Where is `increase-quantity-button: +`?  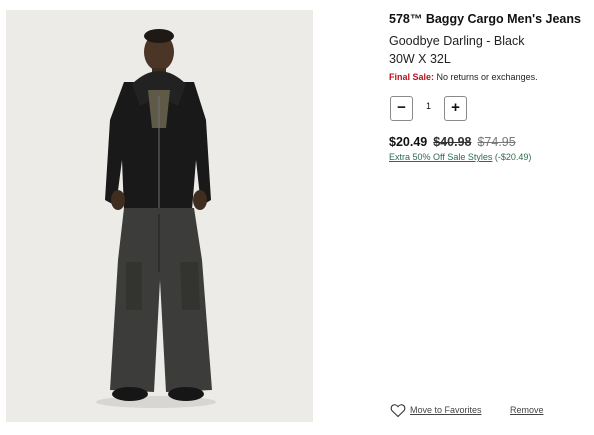 increase-quantity-button: + is located at coordinates (455, 108).